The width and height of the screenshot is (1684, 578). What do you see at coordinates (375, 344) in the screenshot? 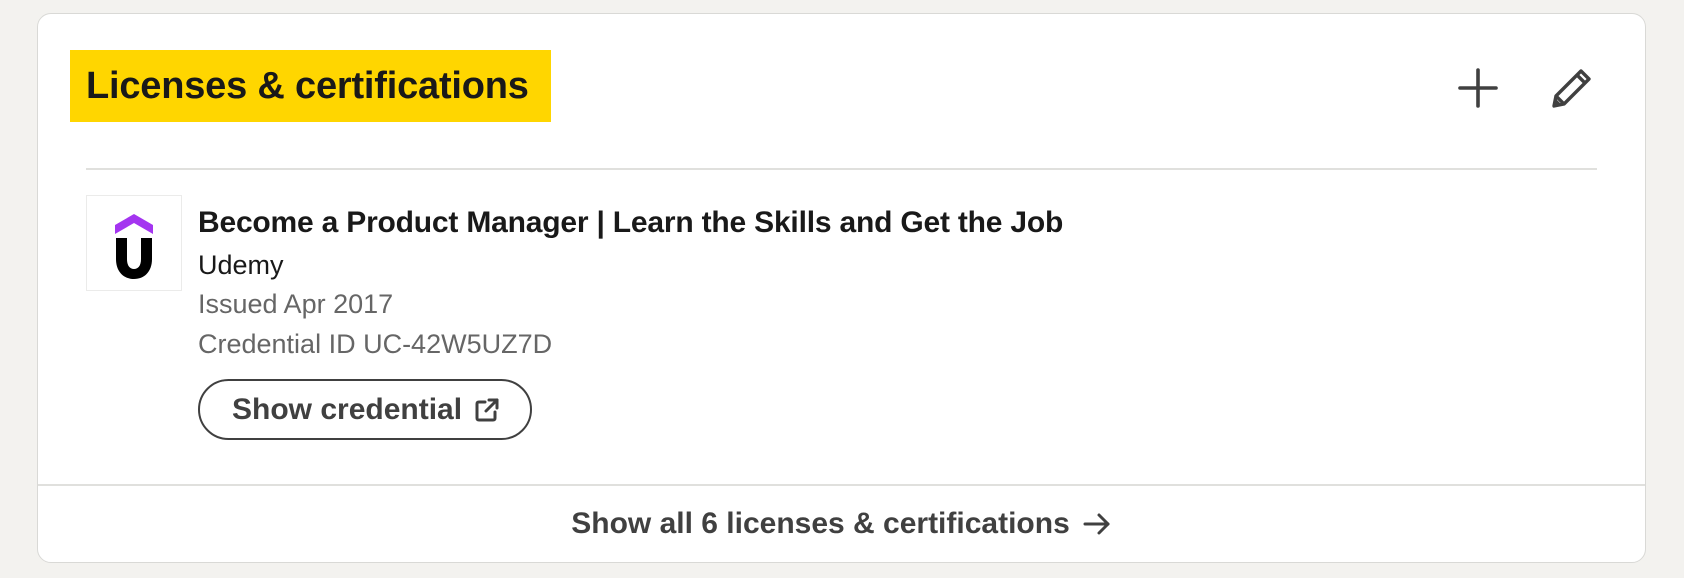
I see `credential-id: Credential ID UC-42W5UZ7D` at bounding box center [375, 344].